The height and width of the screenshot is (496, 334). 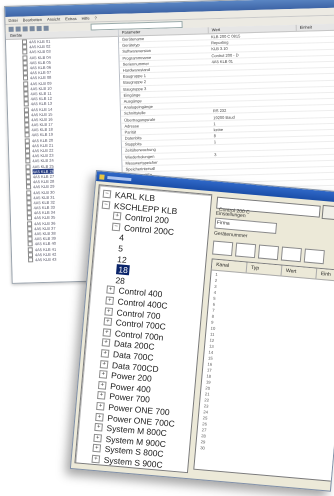 What do you see at coordinates (18, 29) in the screenshot?
I see `open-icon` at bounding box center [18, 29].